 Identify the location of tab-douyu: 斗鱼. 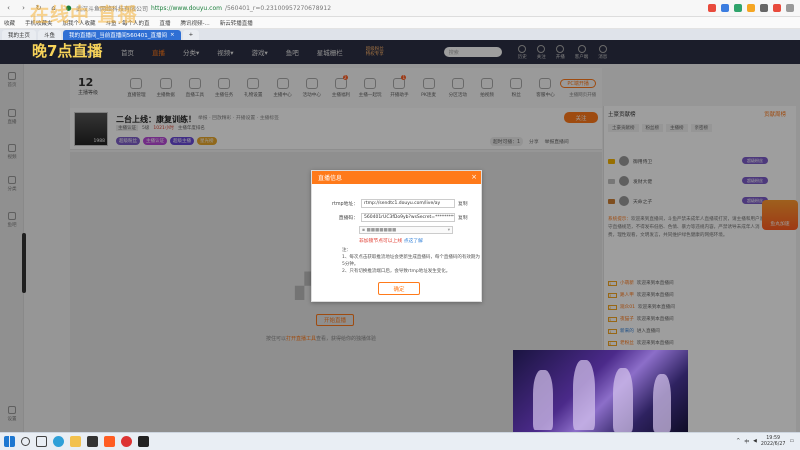
(50, 35).